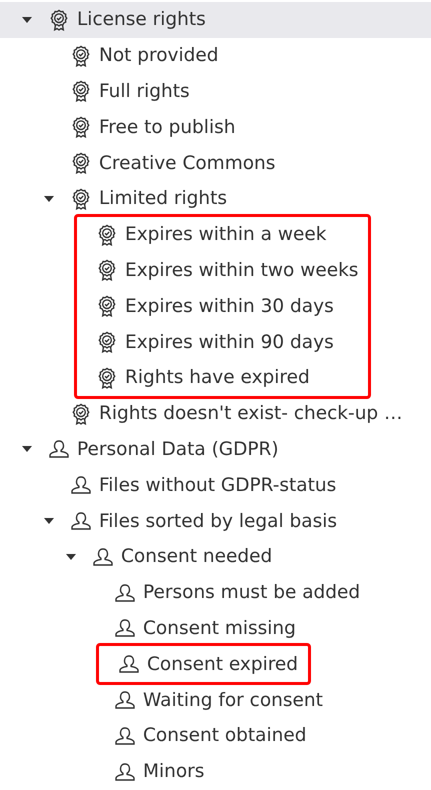 The height and width of the screenshot is (790, 431). Describe the element at coordinates (215, 592) in the screenshot. I see `tree-item: Persons must be added` at that location.